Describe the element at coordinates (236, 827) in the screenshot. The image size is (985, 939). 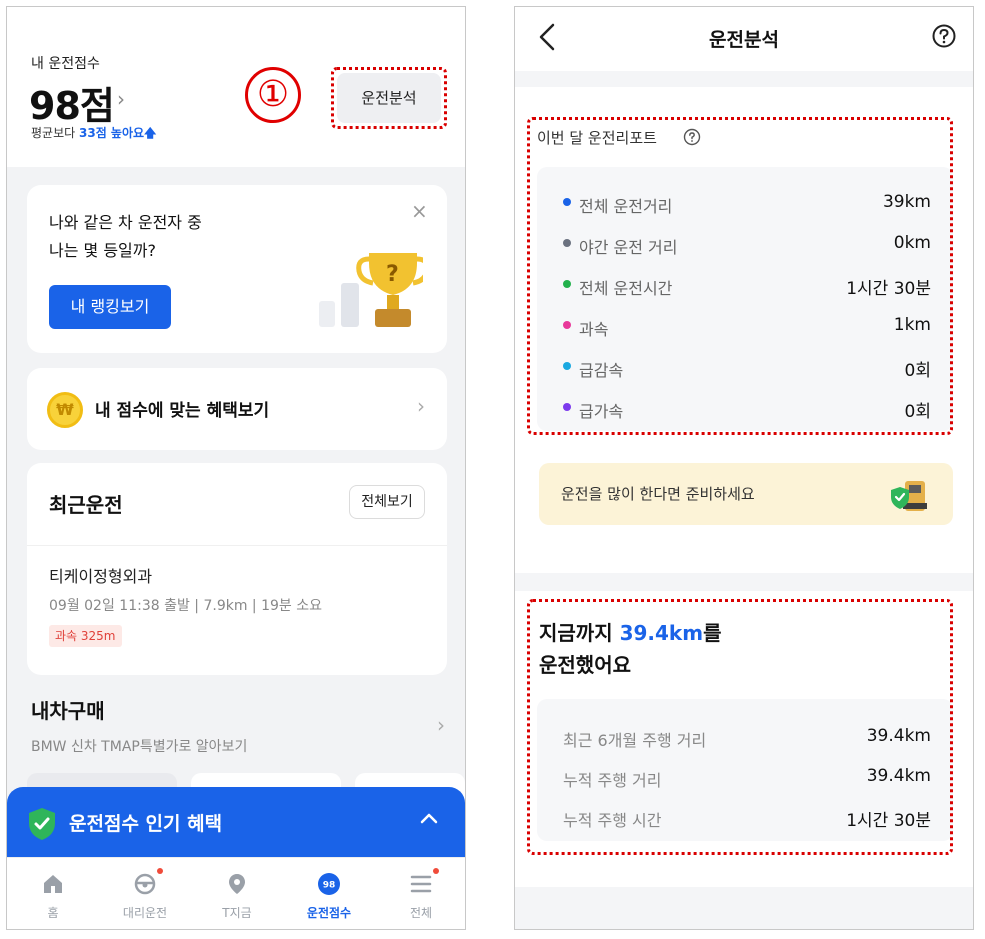
I see `popular-benefits-bar: 운전점수 인기 혜택` at that location.